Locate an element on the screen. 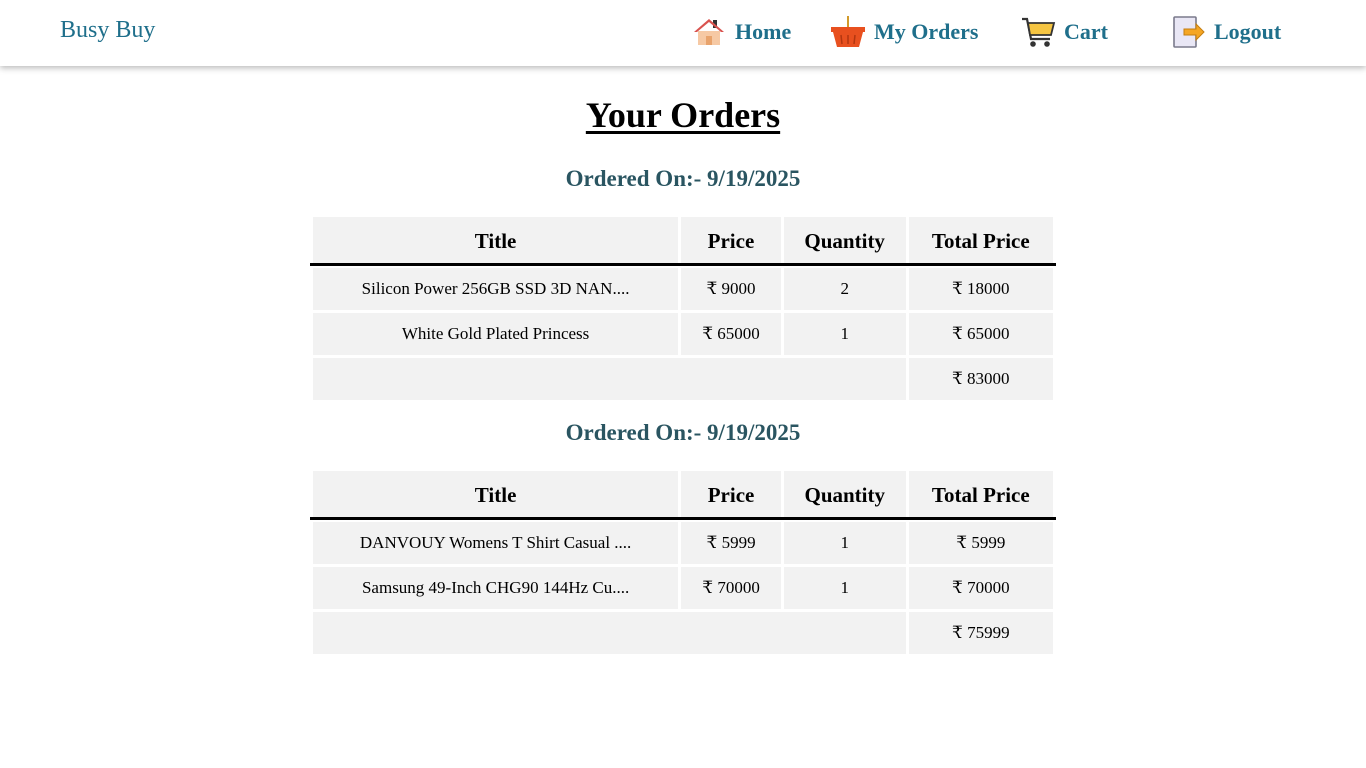 The height and width of the screenshot is (768, 1366). basket-icon is located at coordinates (848, 32).